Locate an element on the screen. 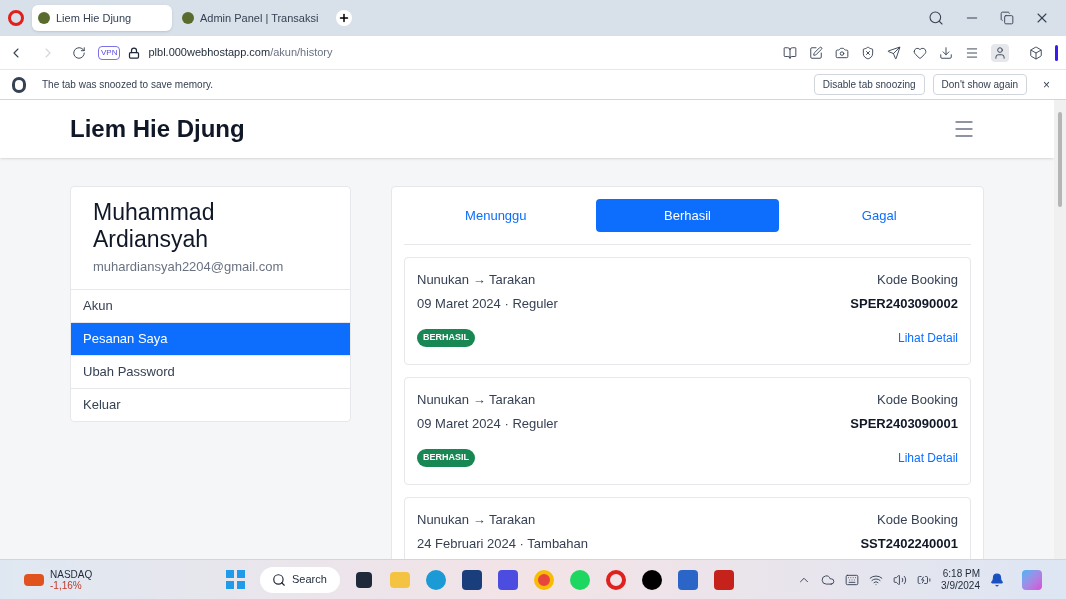 The image size is (1066, 599). browser-tab: Liem Hie Djung is located at coordinates (102, 18).